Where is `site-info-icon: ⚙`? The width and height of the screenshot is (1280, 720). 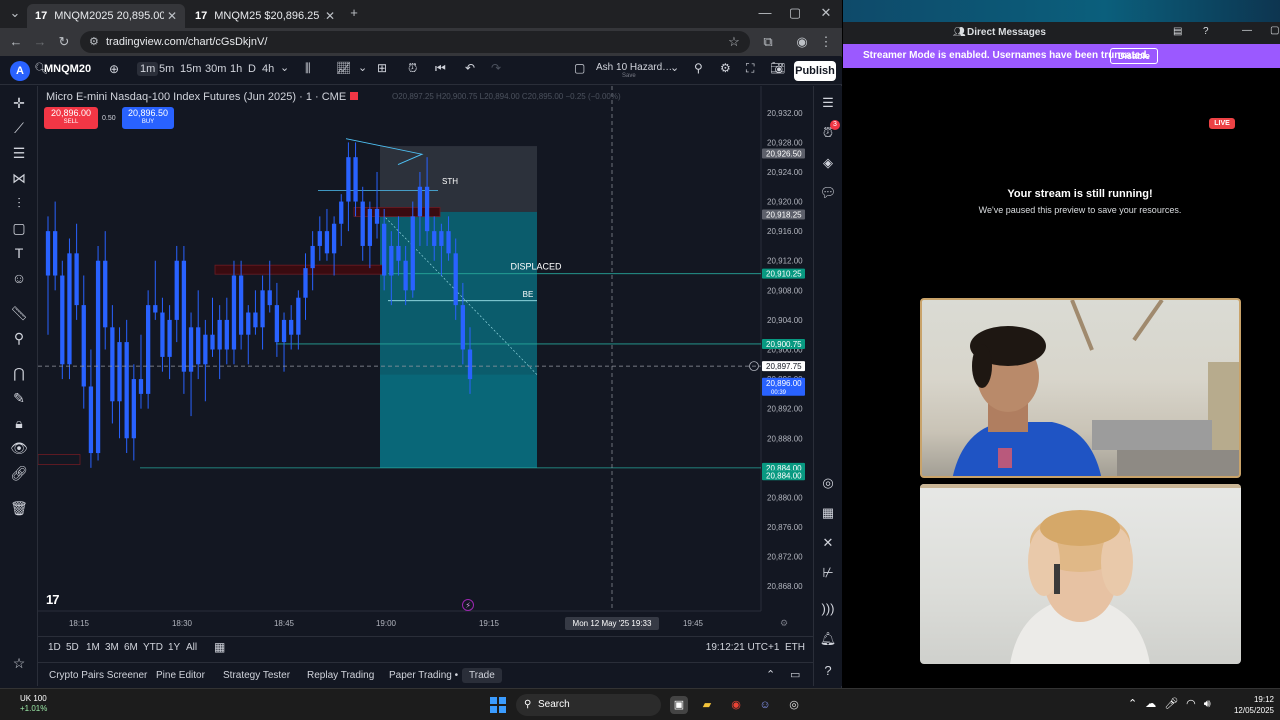
site-info-icon: ⚙ is located at coordinates (94, 42).